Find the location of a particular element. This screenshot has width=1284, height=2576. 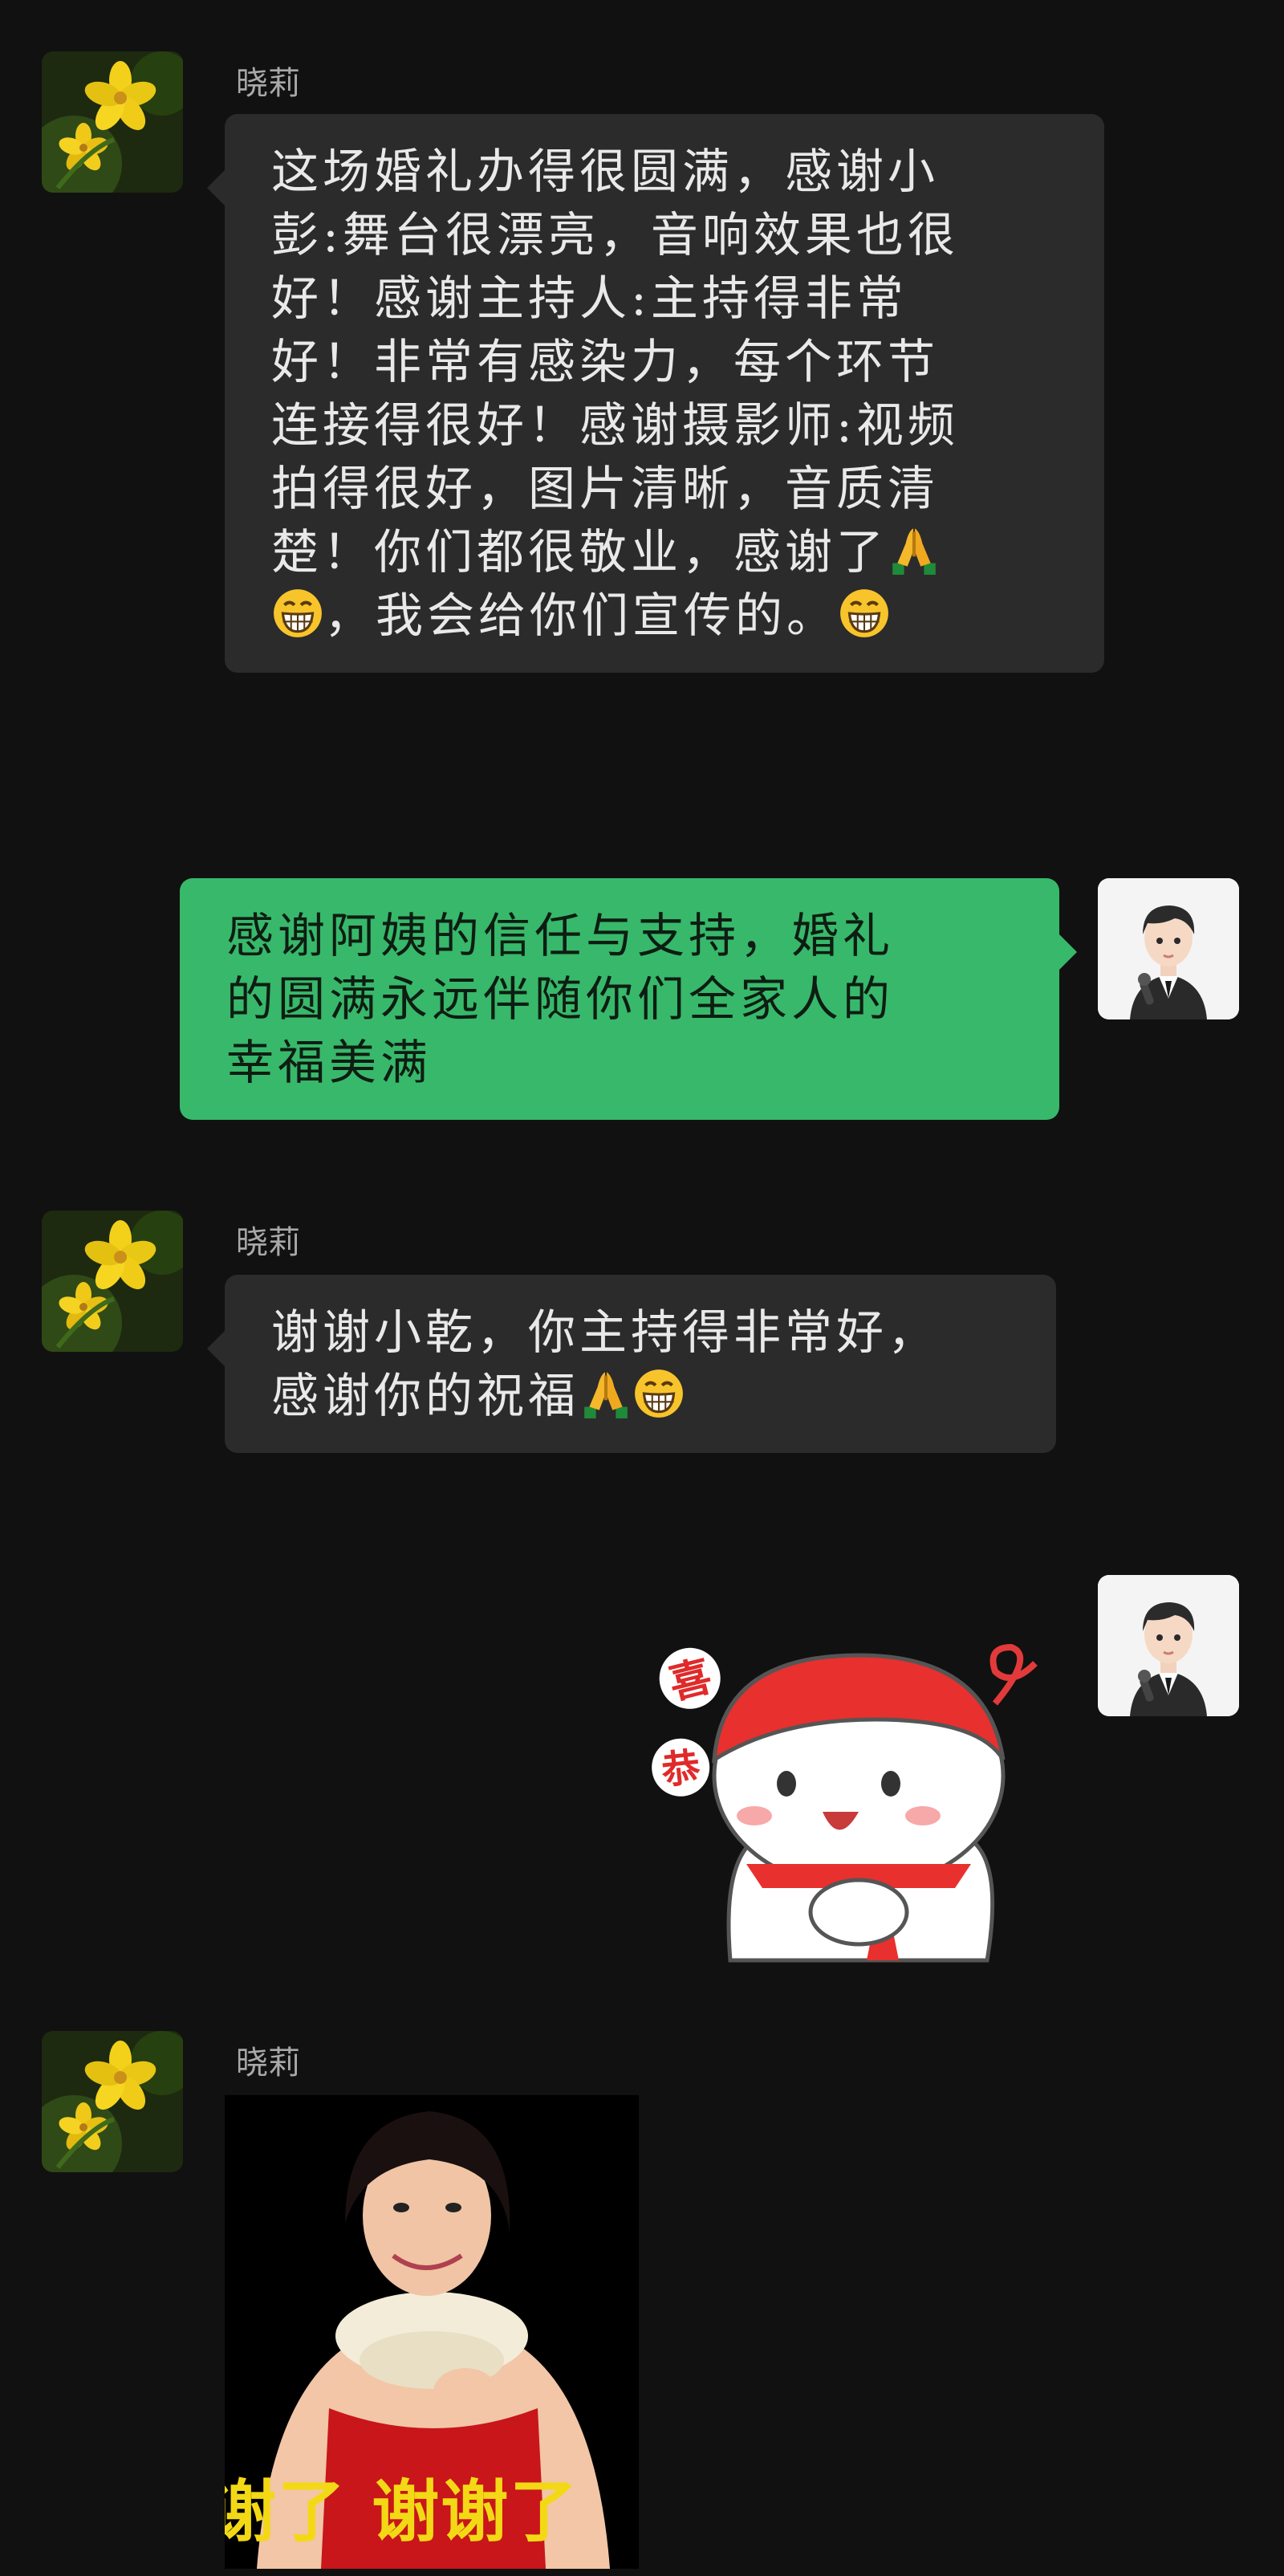

message-line: 连接得很好！感谢摄影师:视频 is located at coordinates (615, 425).